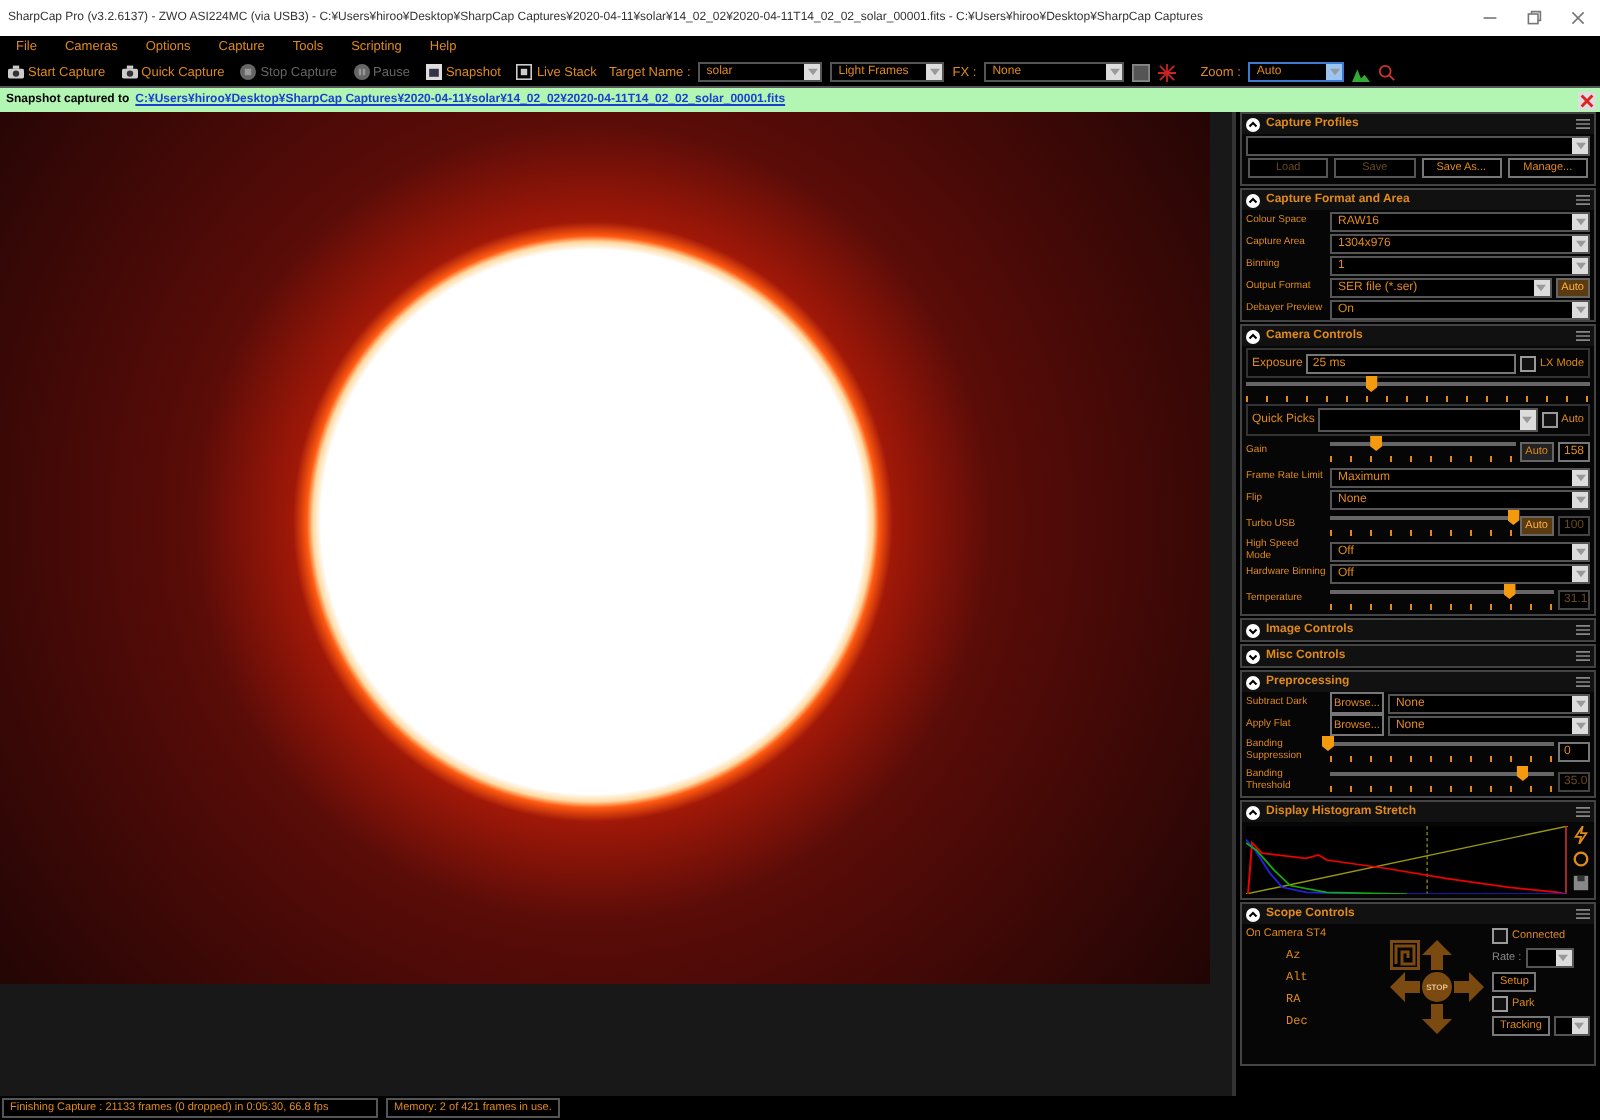 The height and width of the screenshot is (1120, 1600). I want to click on close-icon, so click(1578, 18).